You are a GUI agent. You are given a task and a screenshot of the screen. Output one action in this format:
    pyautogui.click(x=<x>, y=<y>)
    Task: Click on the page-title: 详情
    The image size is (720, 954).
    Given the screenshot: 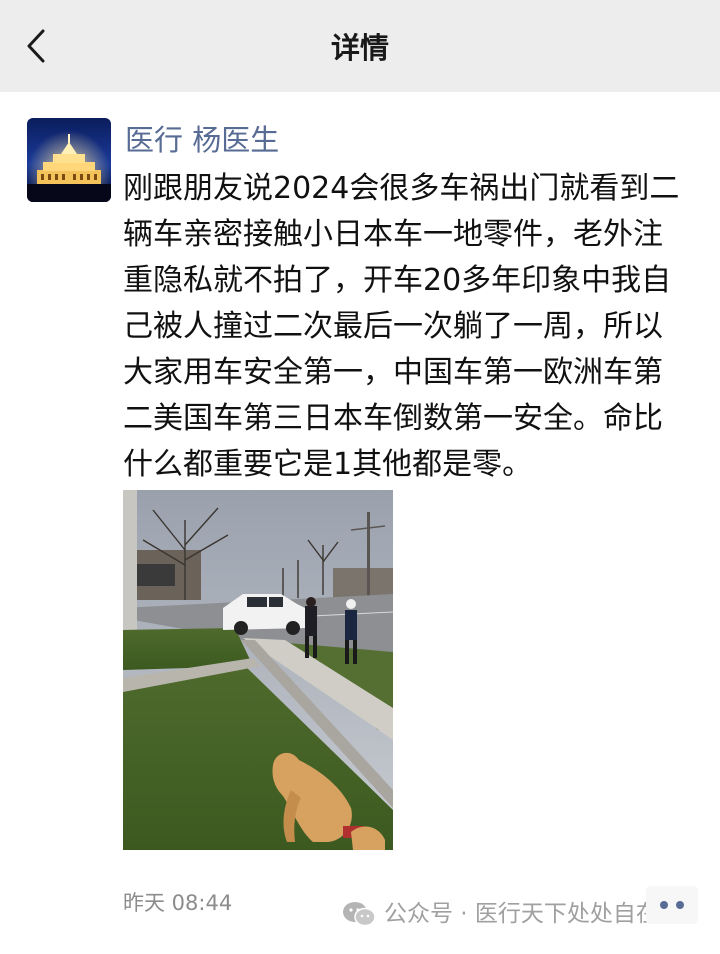 What is the action you would take?
    pyautogui.click(x=359, y=48)
    